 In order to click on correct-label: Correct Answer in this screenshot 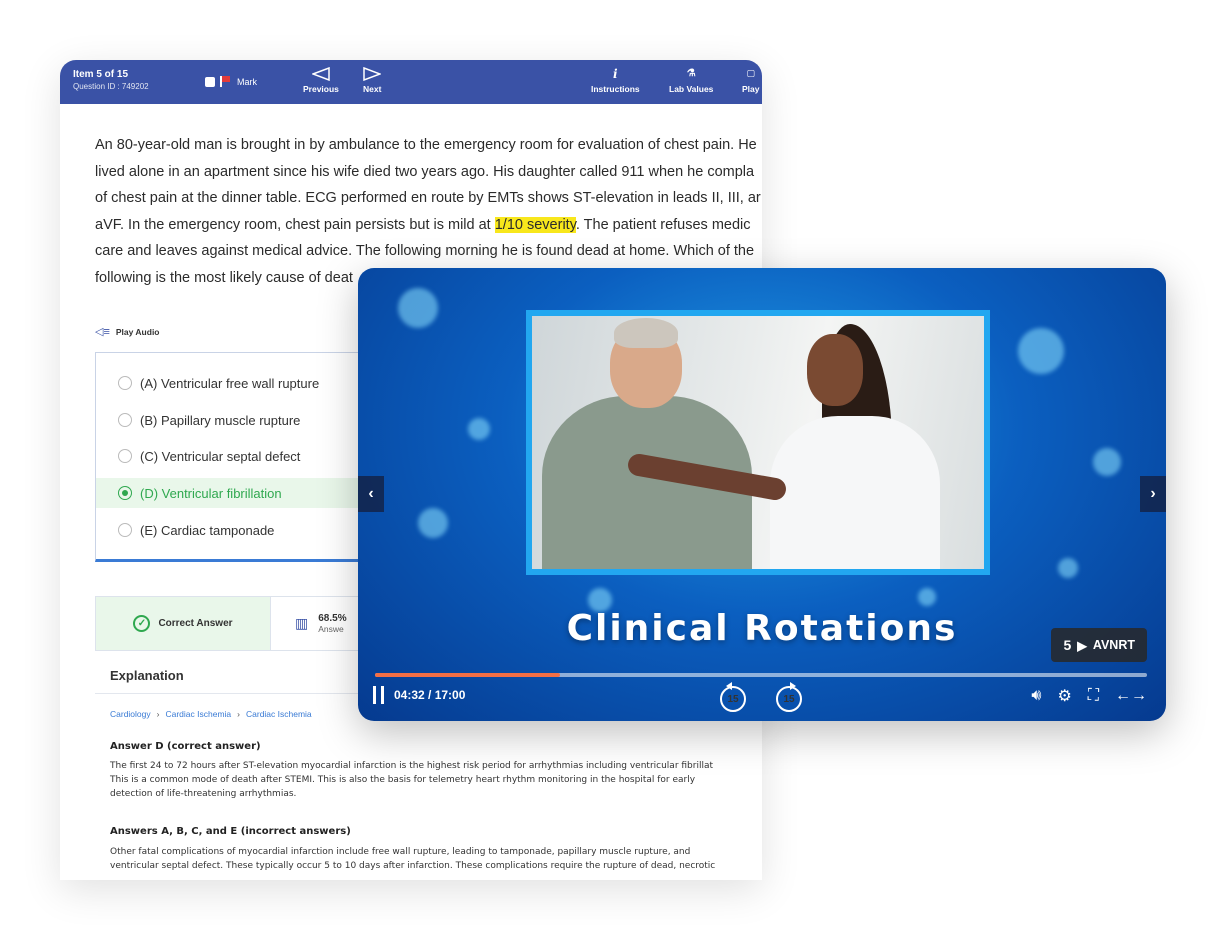, I will do `click(195, 623)`.